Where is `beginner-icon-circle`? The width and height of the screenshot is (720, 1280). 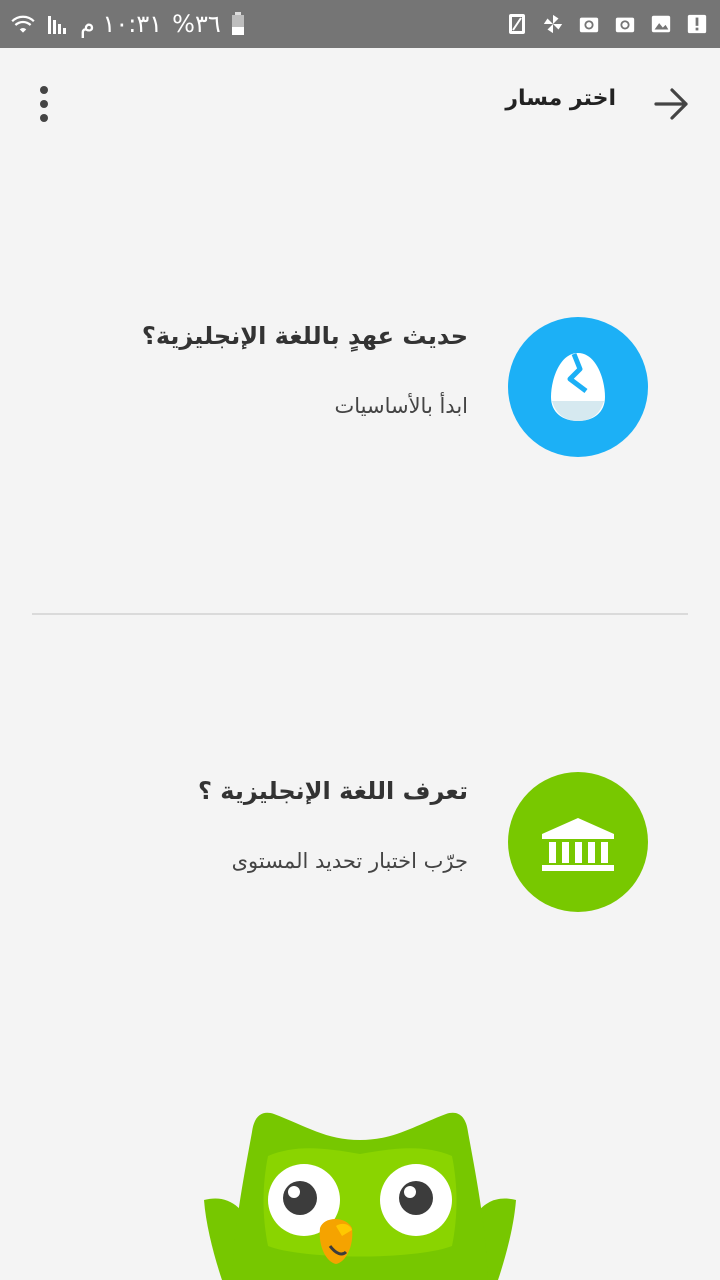
beginner-icon-circle is located at coordinates (578, 387).